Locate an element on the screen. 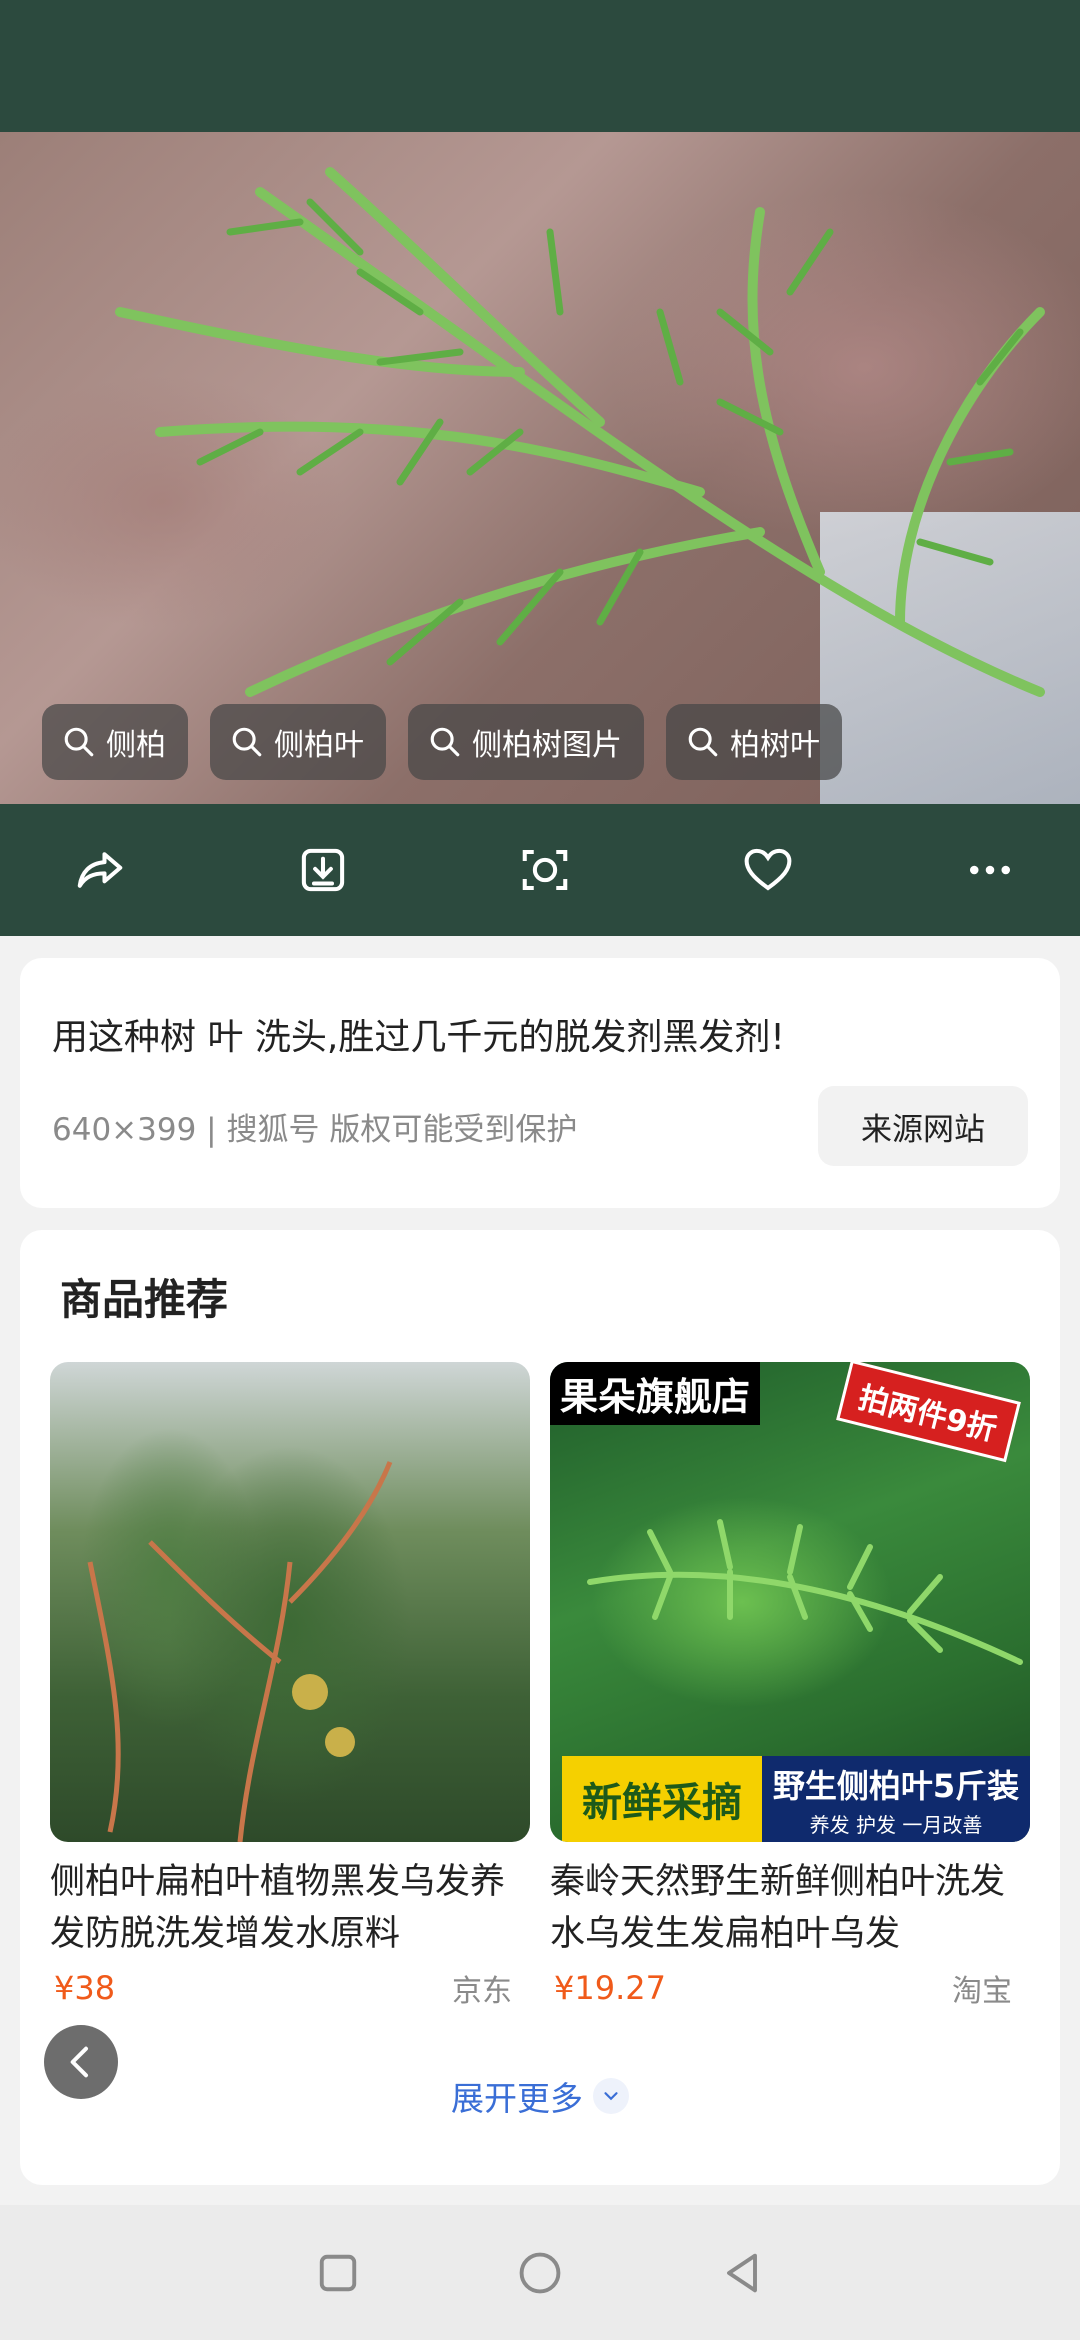  more-button is located at coordinates (990, 870).